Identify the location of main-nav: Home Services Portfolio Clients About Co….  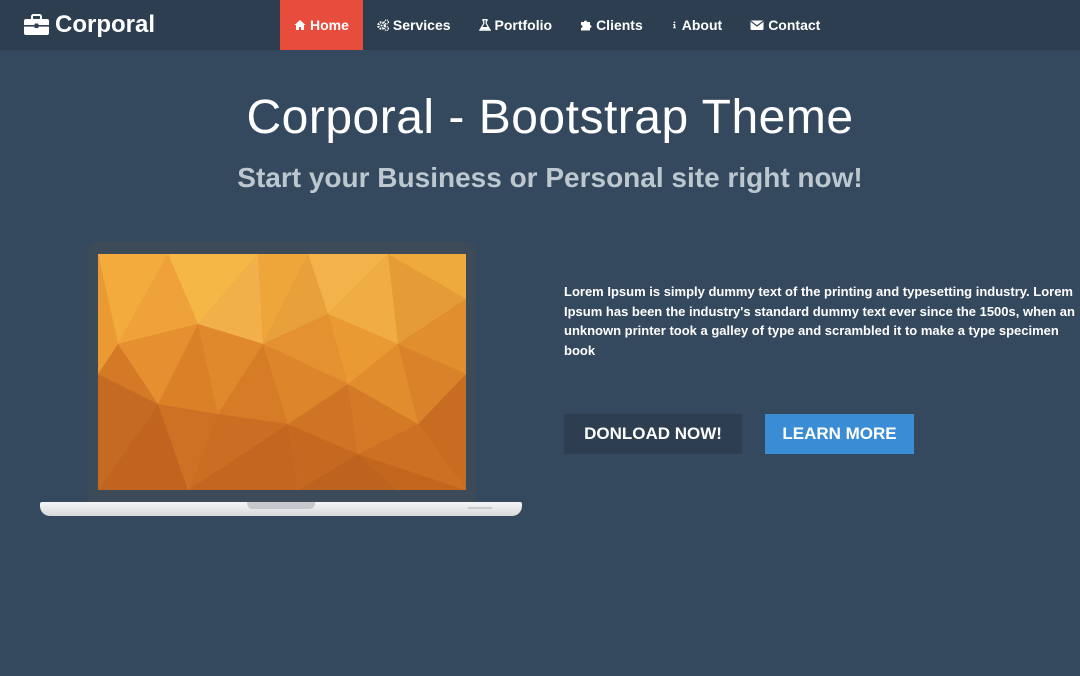
(557, 25).